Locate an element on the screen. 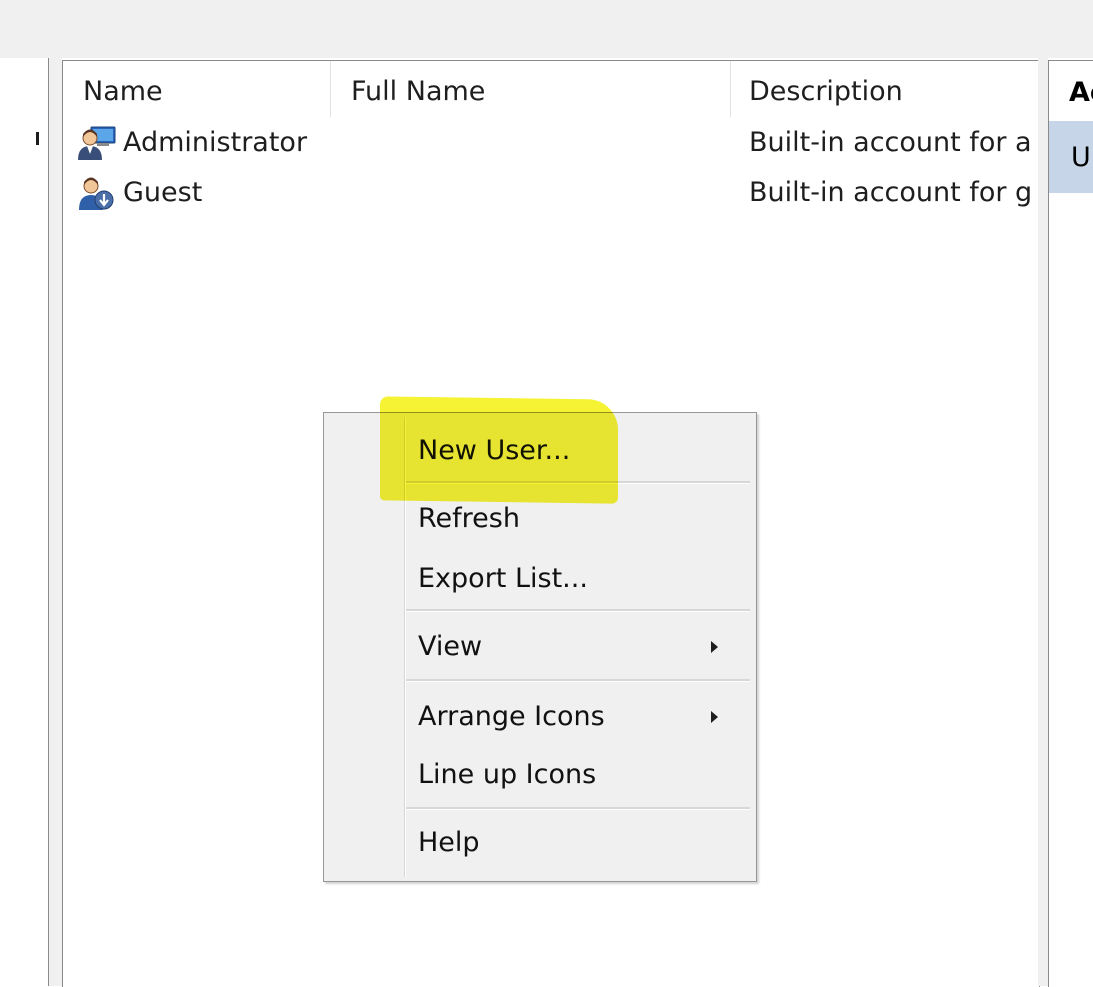 The image size is (1093, 987). menu-item-line-up-icons: Line up Icons is located at coordinates (579, 775).